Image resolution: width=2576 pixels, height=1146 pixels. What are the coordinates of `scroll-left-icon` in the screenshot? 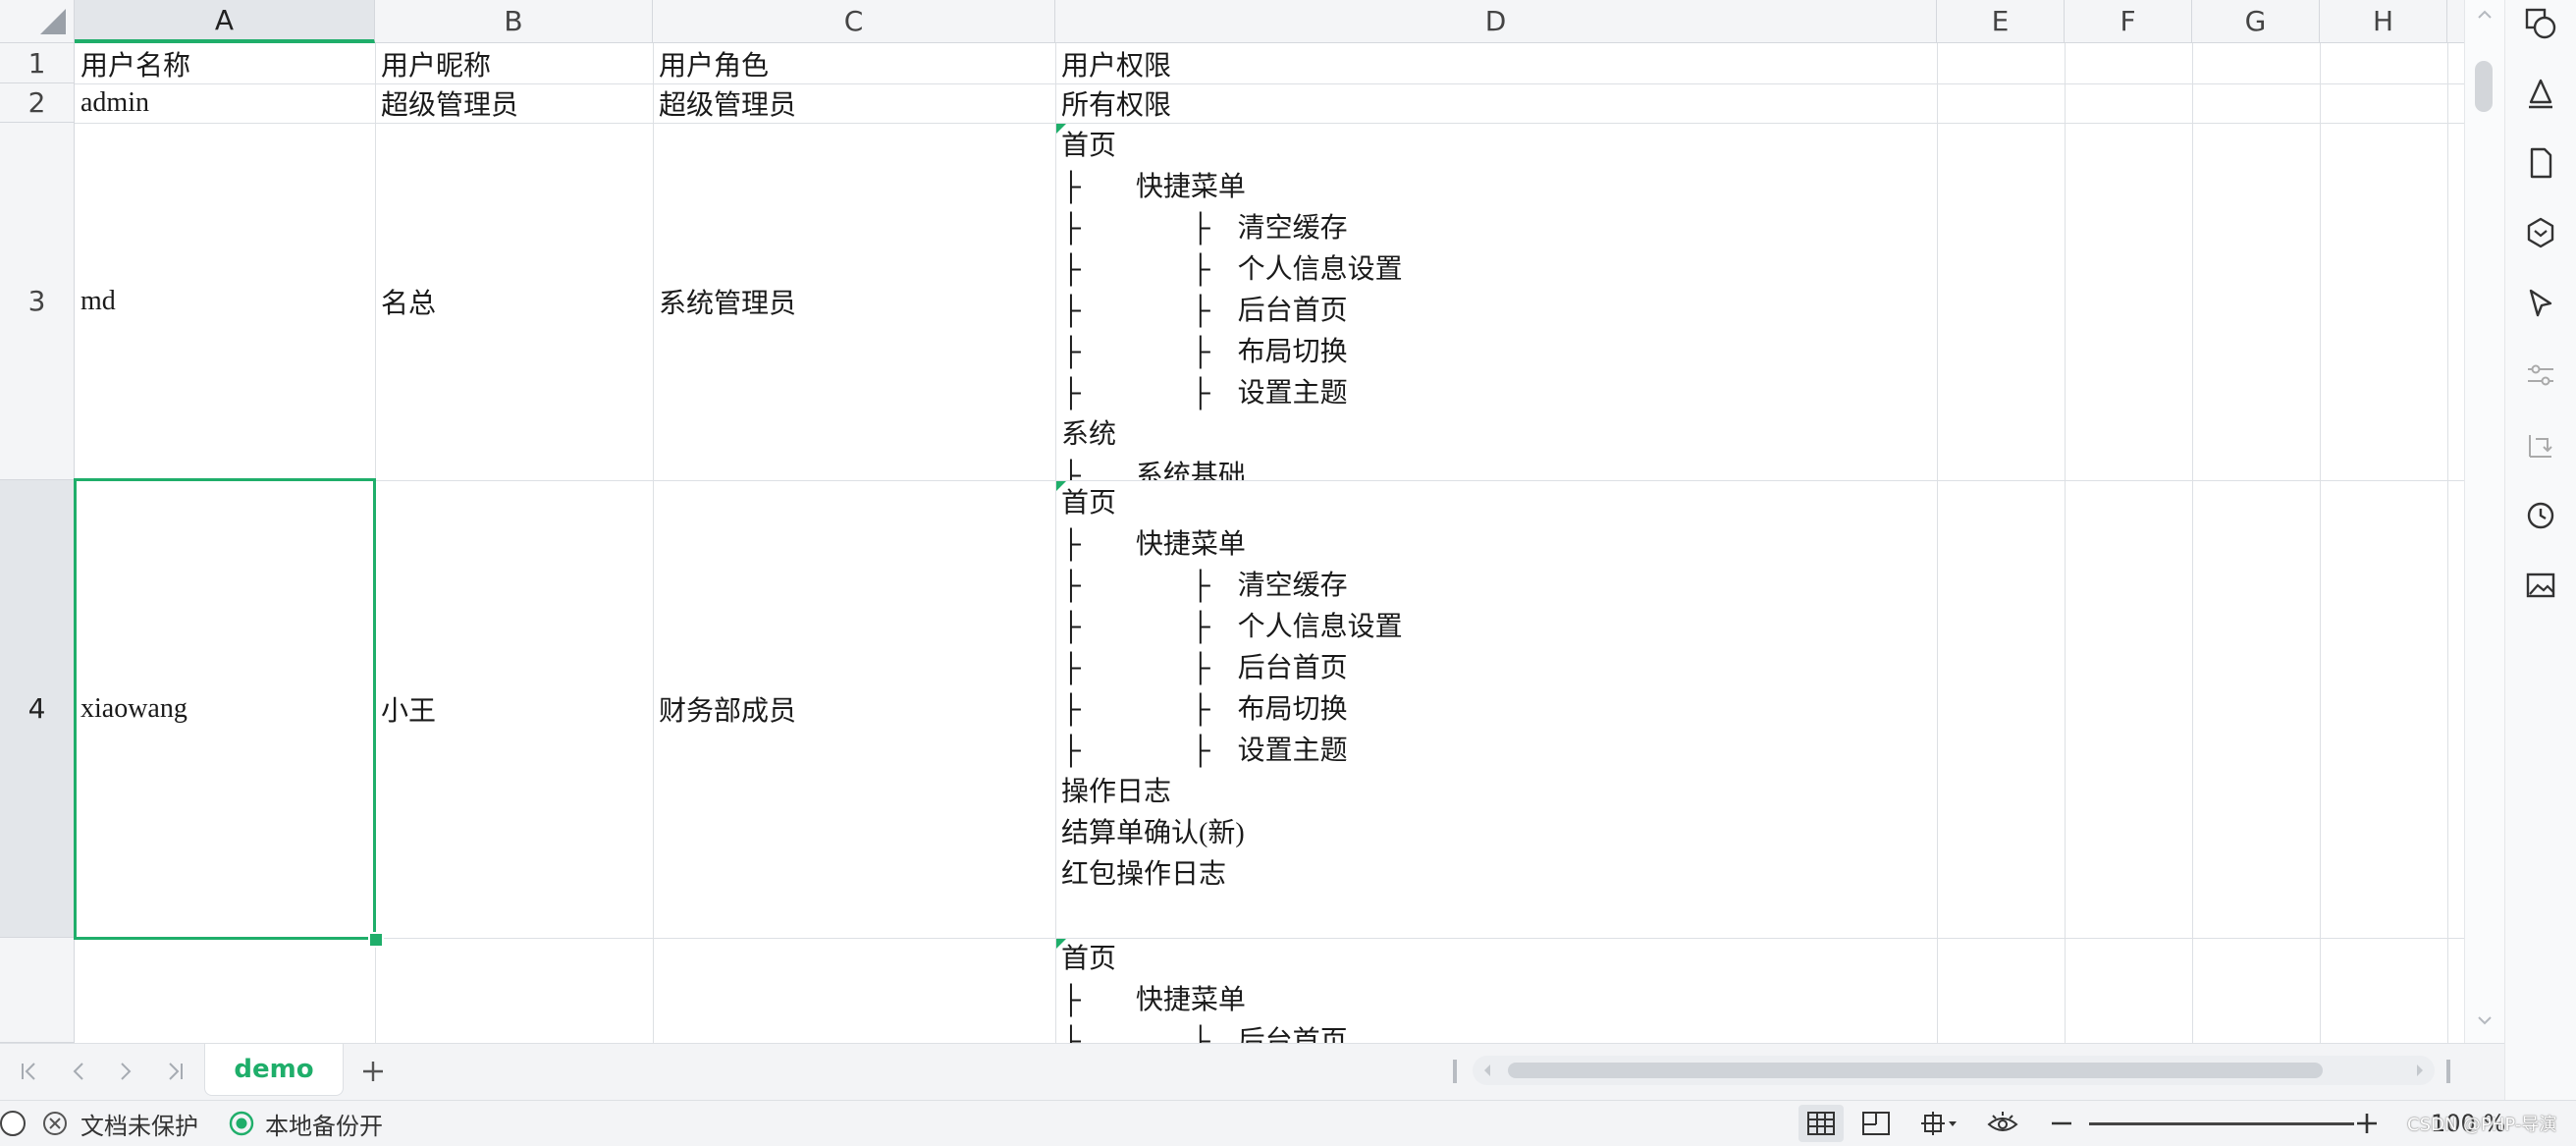 It's located at (1487, 1070).